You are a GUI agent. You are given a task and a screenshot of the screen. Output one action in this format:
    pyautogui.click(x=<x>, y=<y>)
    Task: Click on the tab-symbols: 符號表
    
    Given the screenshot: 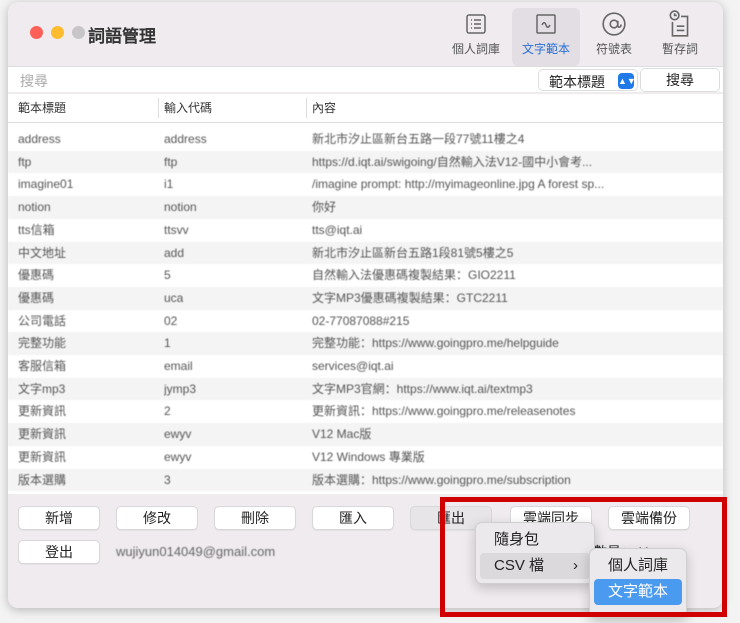 What is the action you would take?
    pyautogui.click(x=614, y=37)
    